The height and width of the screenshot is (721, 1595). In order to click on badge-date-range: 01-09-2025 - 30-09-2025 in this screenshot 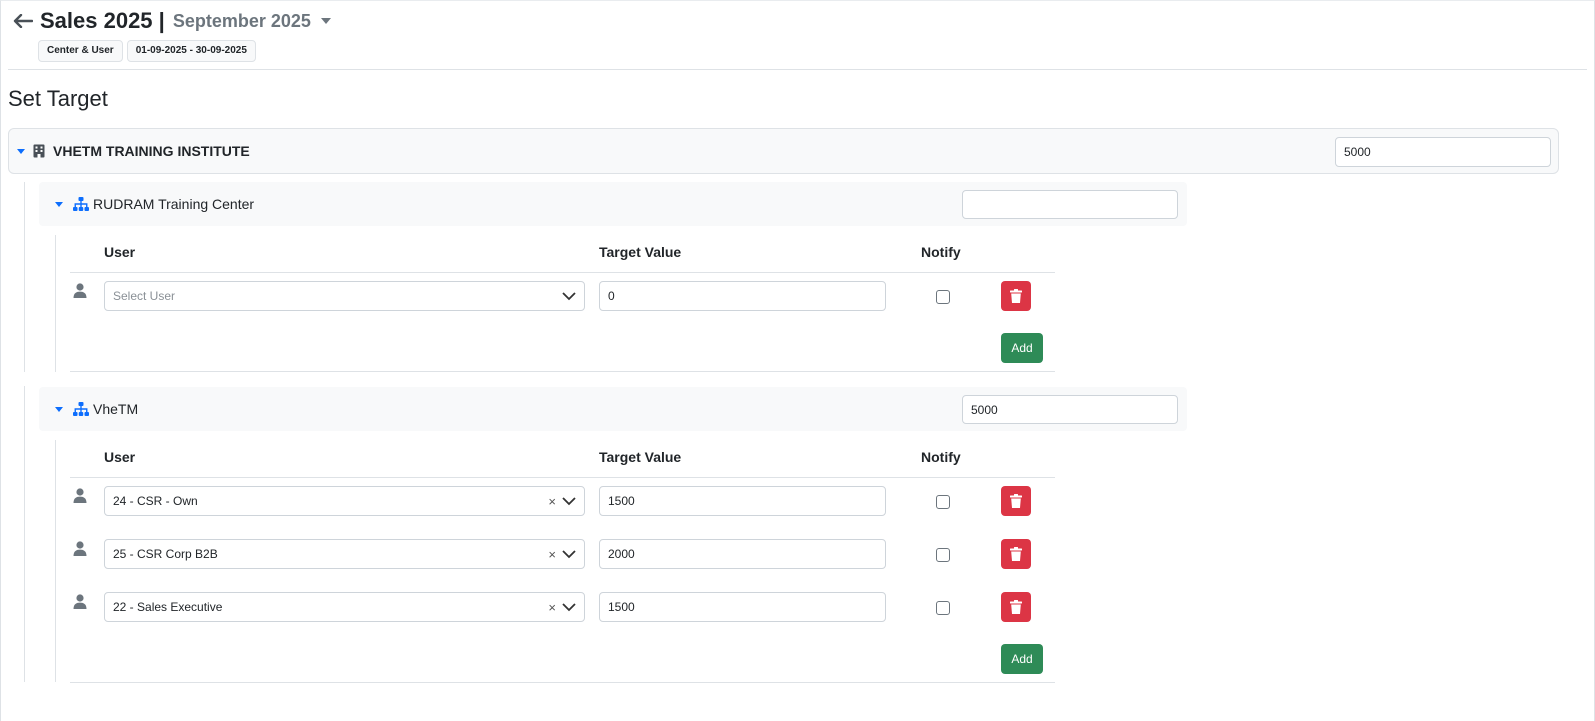, I will do `click(191, 51)`.